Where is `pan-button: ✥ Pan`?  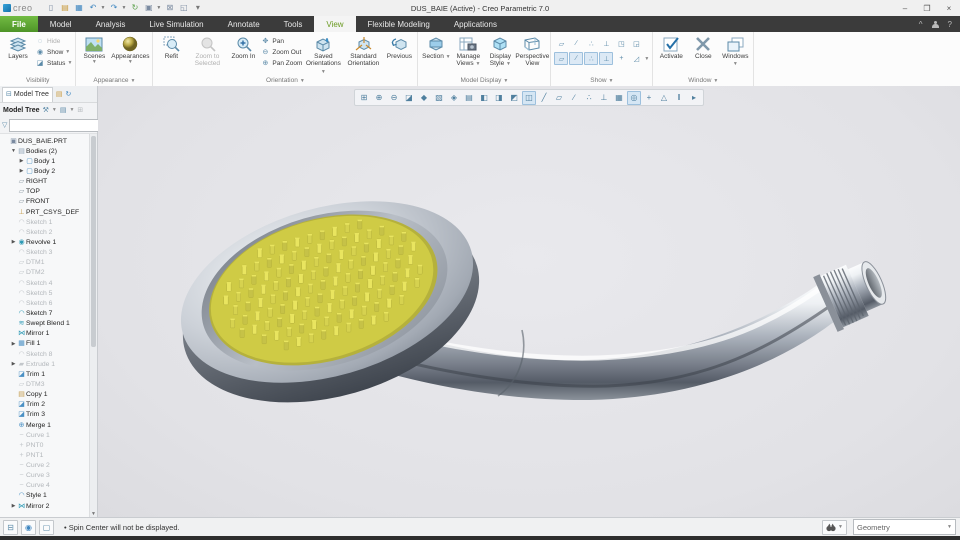
pan-button: ✥ Pan is located at coordinates (281, 41).